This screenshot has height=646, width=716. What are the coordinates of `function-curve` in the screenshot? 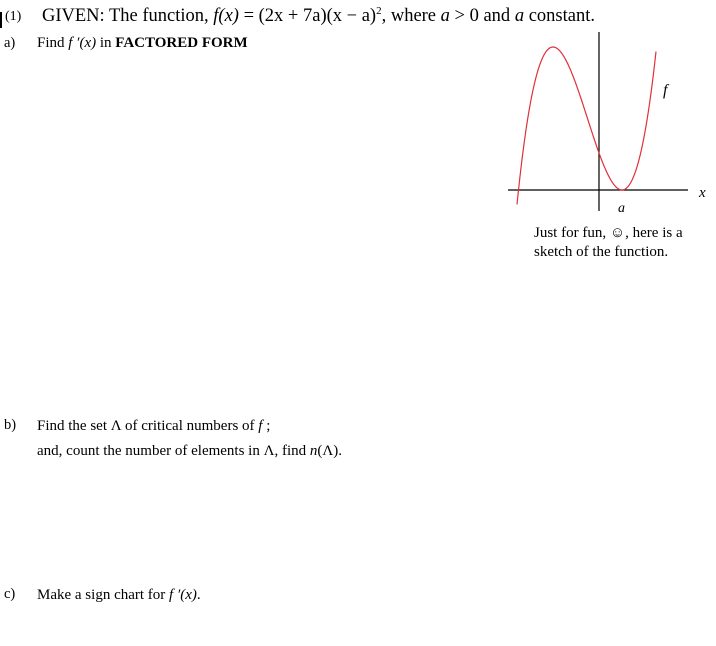 It's located at (586, 125).